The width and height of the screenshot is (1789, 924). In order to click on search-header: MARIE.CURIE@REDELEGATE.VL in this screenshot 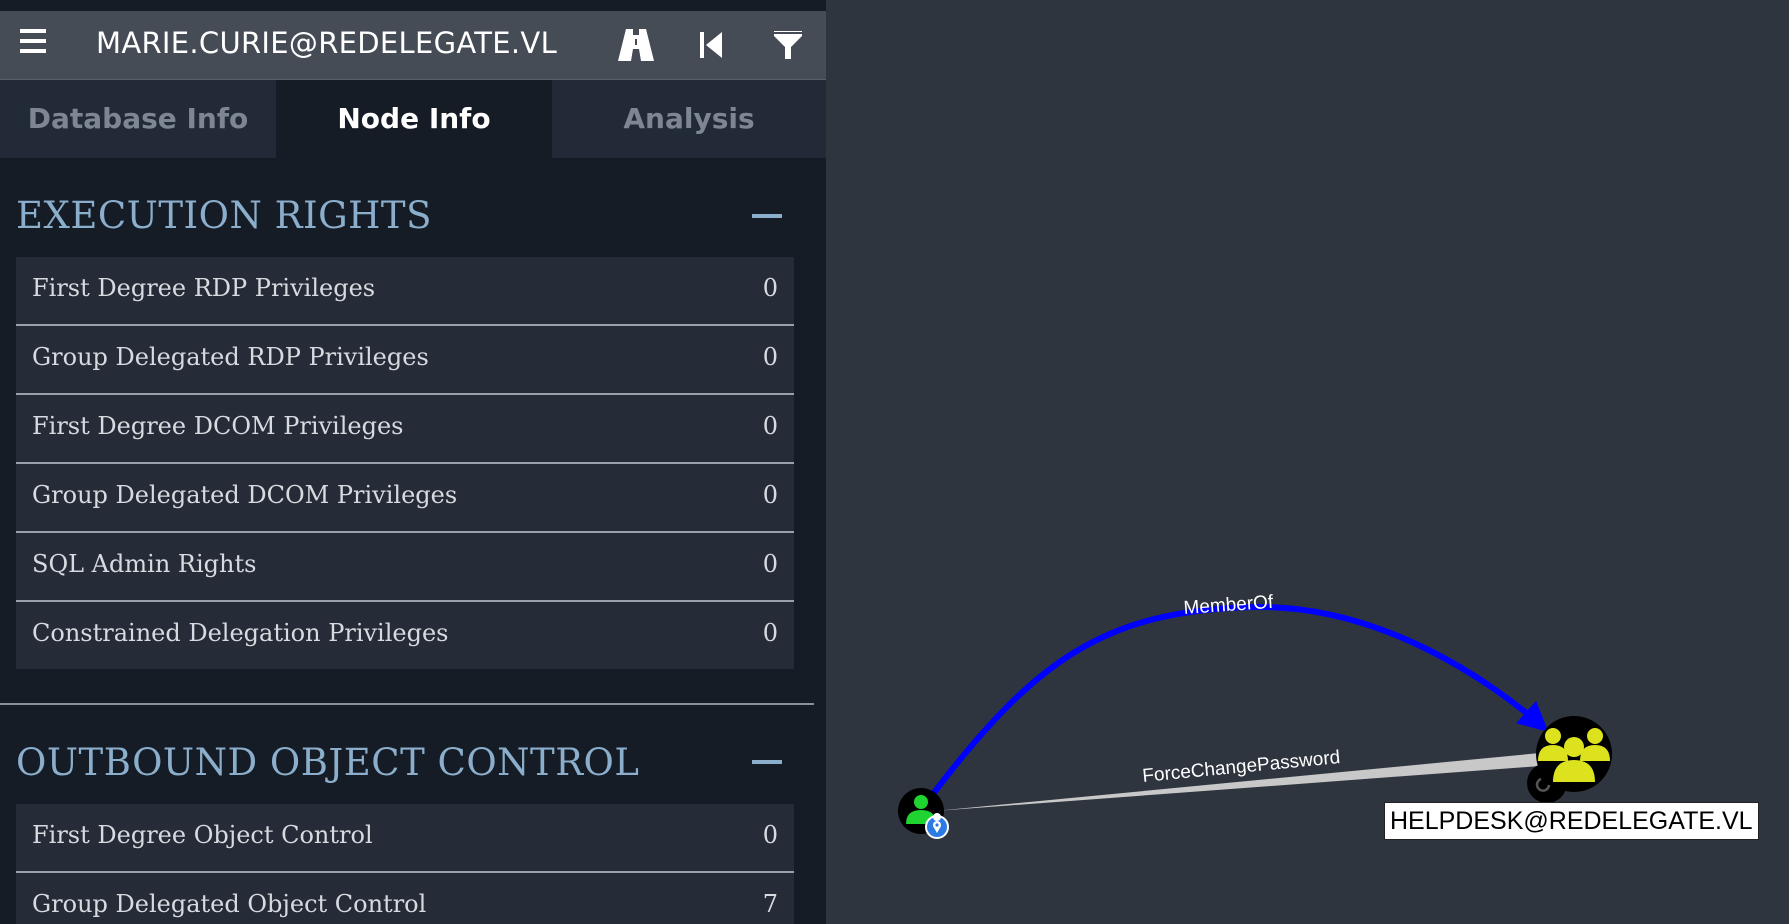, I will do `click(413, 45)`.